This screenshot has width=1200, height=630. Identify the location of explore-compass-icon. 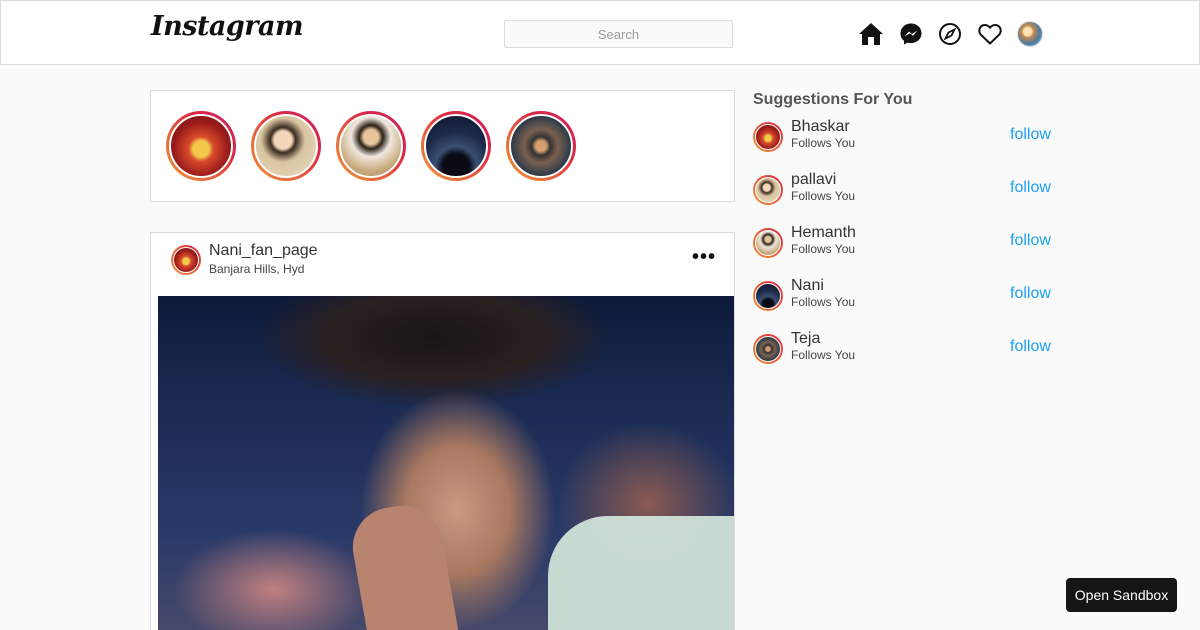
(950, 34).